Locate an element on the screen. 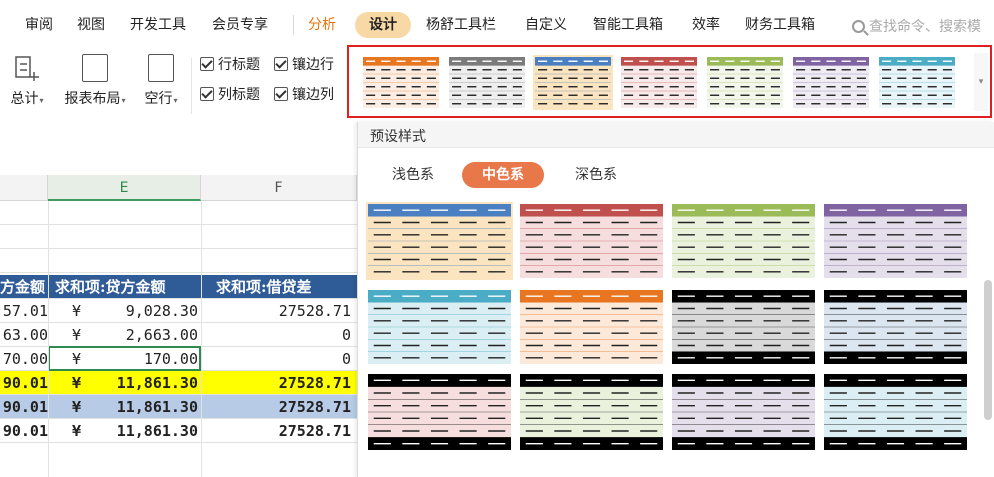  blank-rows-label: 空行 is located at coordinates (158, 99).